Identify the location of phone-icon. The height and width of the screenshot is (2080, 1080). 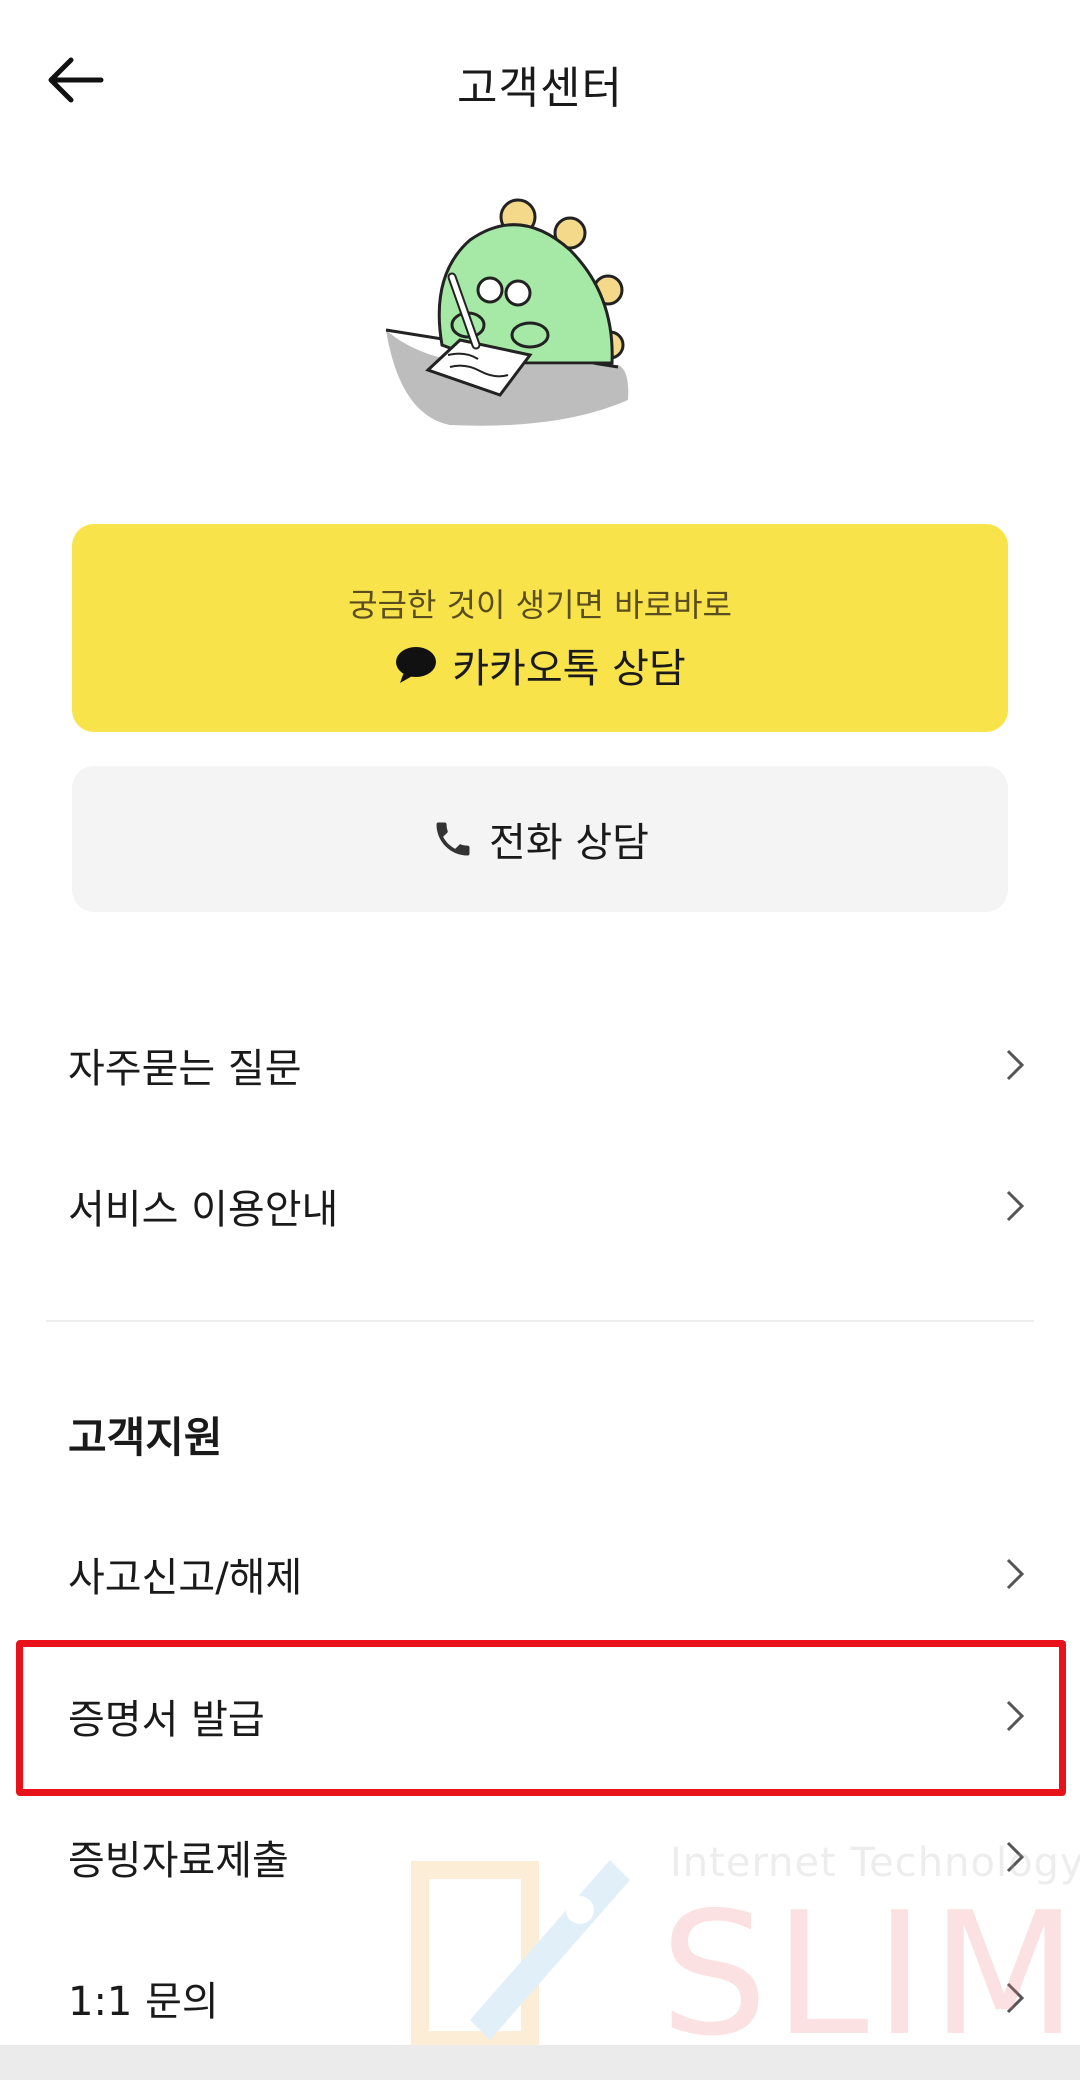
(453, 839).